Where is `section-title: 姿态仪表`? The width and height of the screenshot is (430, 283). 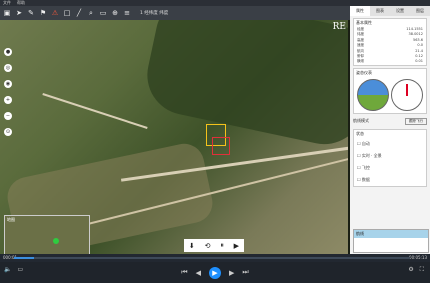 section-title: 姿态仪表 is located at coordinates (364, 72).